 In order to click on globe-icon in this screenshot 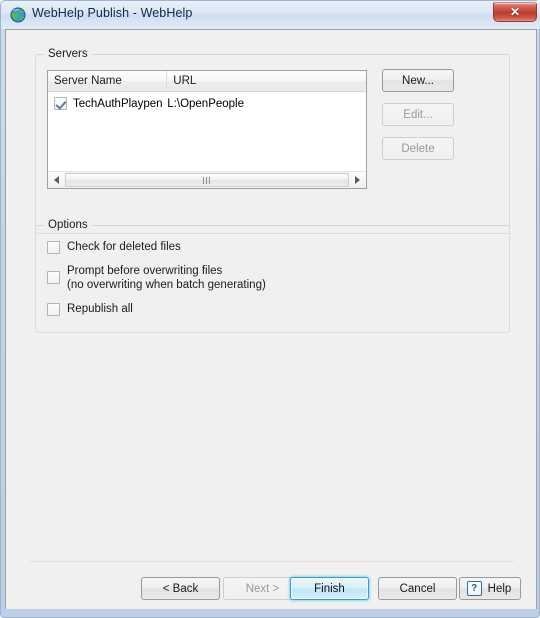, I will do `click(18, 15)`.